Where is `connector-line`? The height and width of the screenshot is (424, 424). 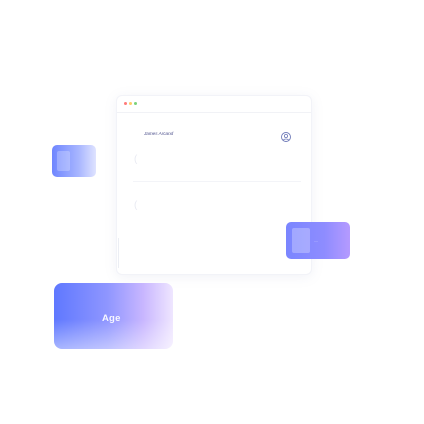 connector-line is located at coordinates (118, 253).